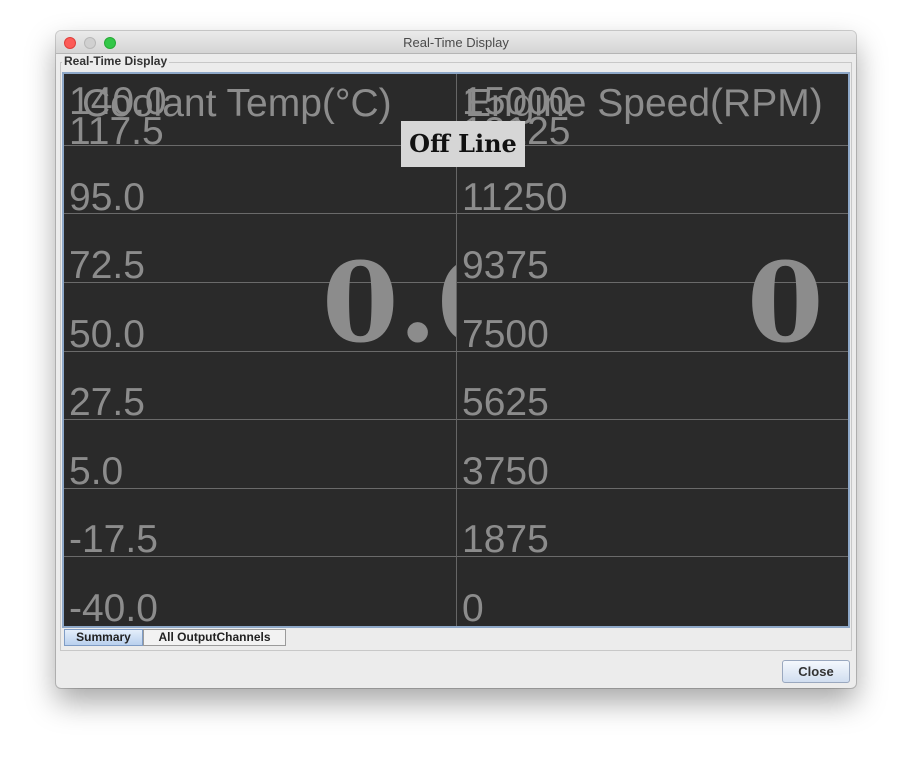 This screenshot has width=912, height=769. What do you see at coordinates (107, 197) in the screenshot?
I see `coolant-tick-label: 95.0` at bounding box center [107, 197].